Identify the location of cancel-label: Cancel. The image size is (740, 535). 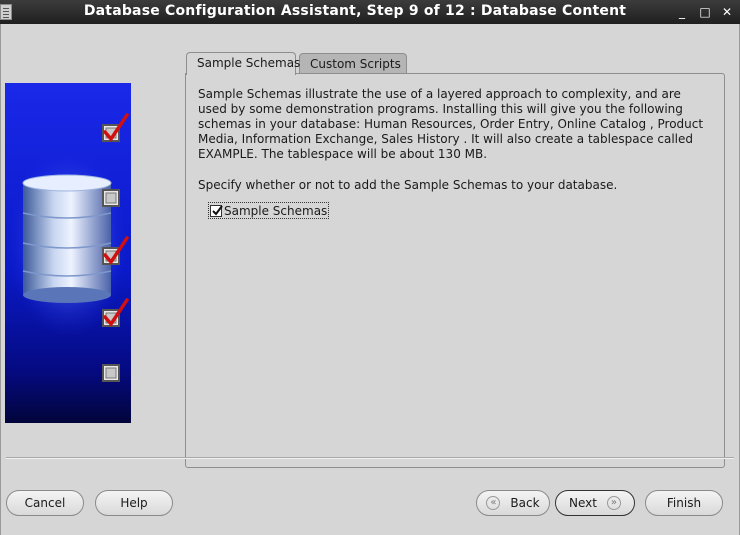
(45, 503).